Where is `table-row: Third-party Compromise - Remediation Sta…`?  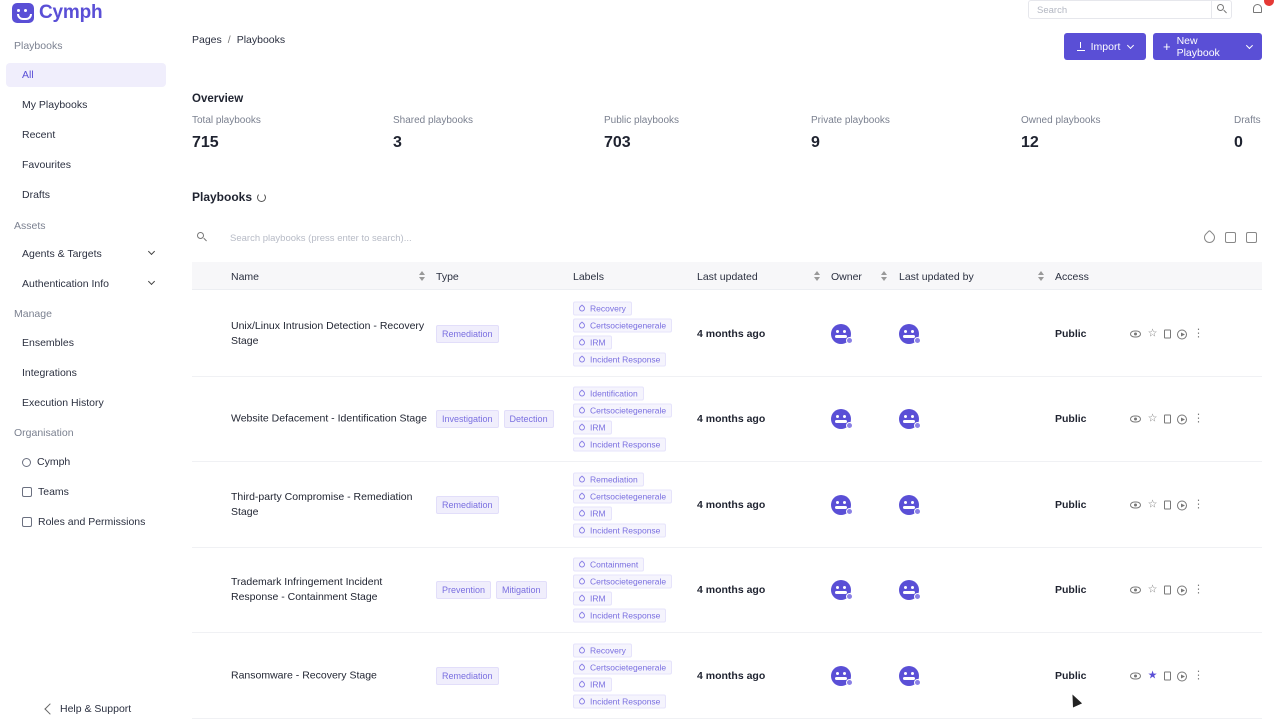
table-row: Third-party Compromise - Remediation Sta… is located at coordinates (727, 505).